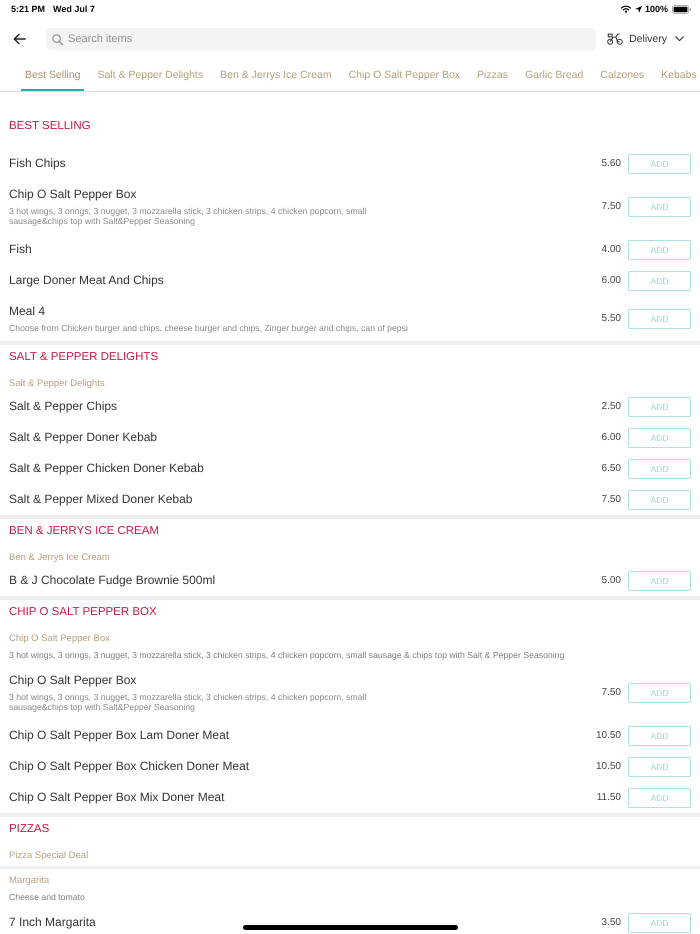 The image size is (700, 934). I want to click on item-name: Fish, so click(20, 249).